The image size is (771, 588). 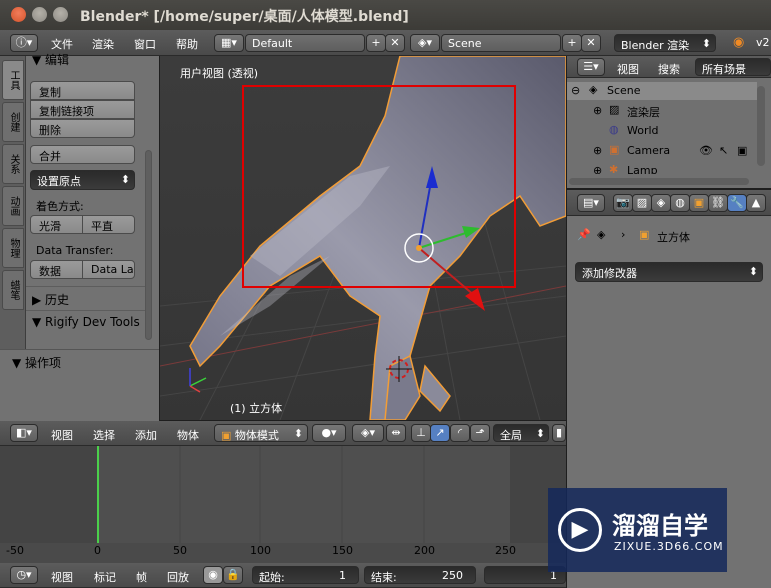 What do you see at coordinates (376, 43) in the screenshot?
I see `add-layout-icon: +` at bounding box center [376, 43].